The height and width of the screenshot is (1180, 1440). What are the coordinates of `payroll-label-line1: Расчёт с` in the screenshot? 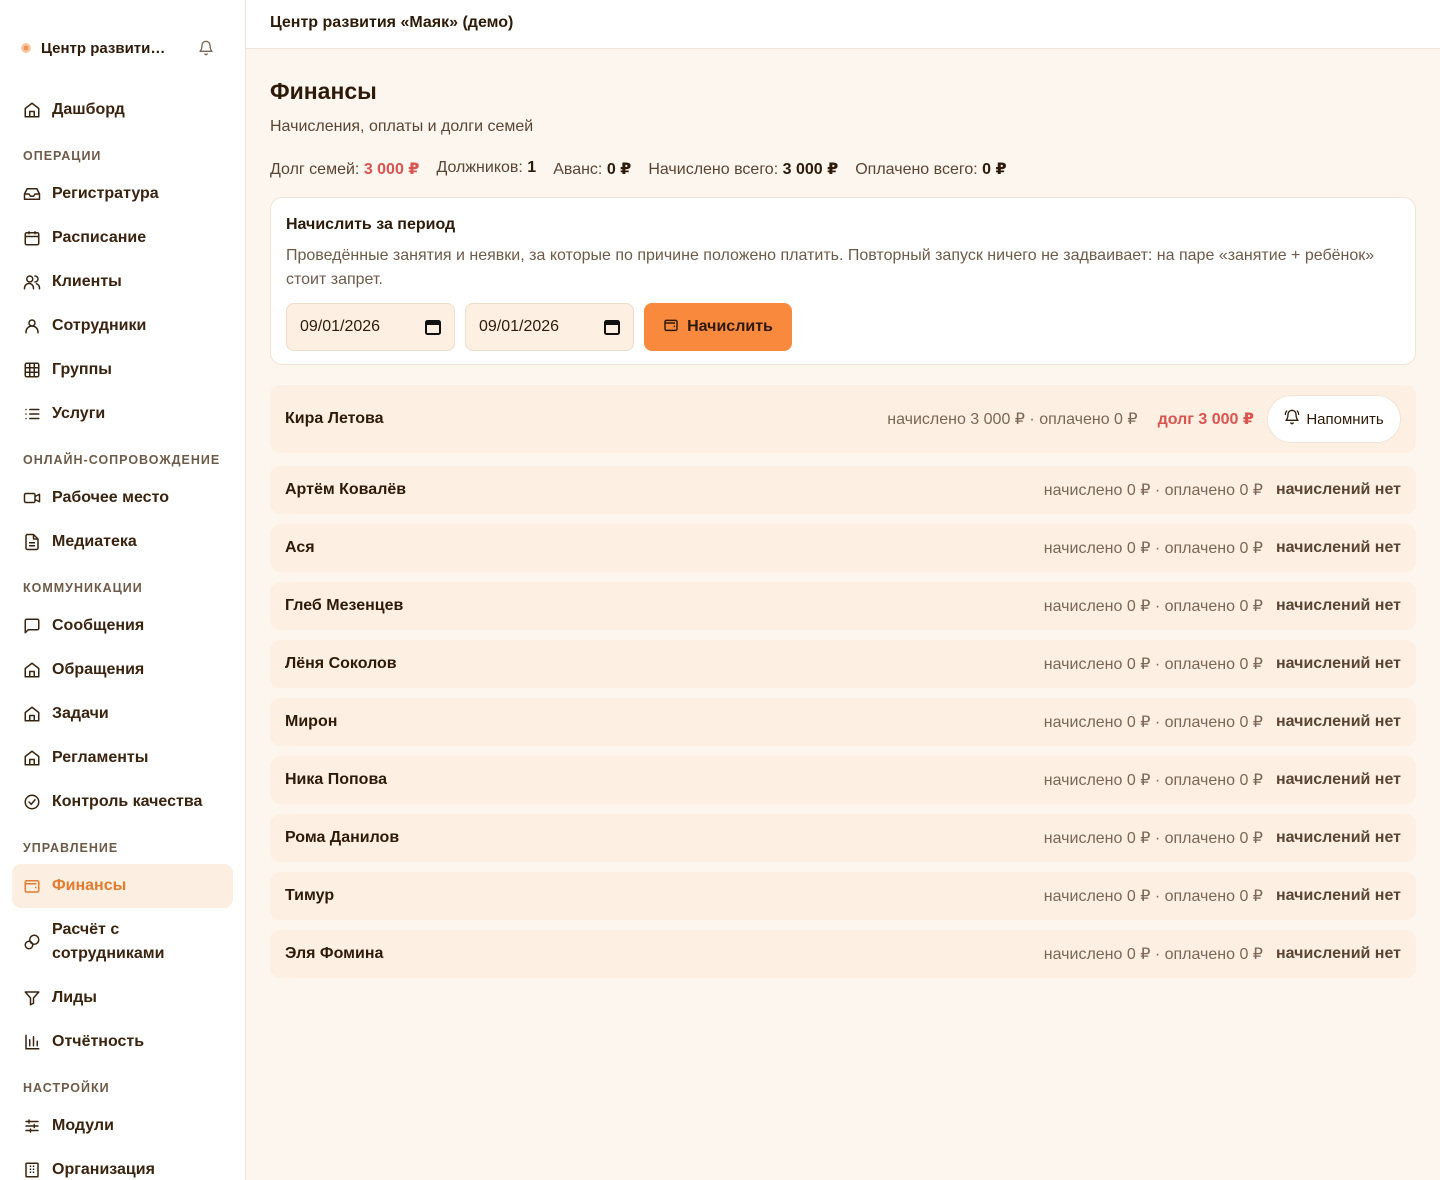 It's located at (86, 929).